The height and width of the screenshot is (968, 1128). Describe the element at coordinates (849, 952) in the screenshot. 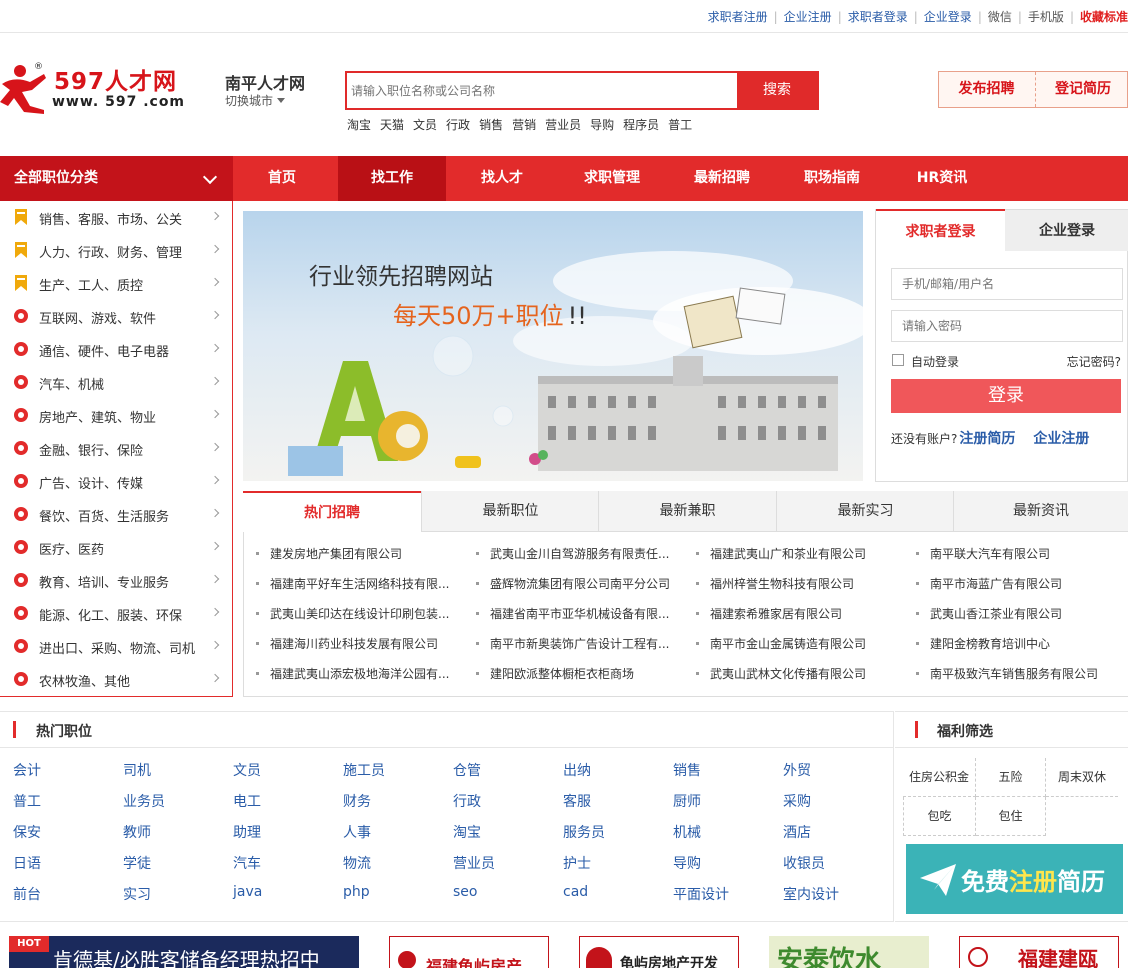

I see `ad-banner-antai: 安泰饮水` at that location.